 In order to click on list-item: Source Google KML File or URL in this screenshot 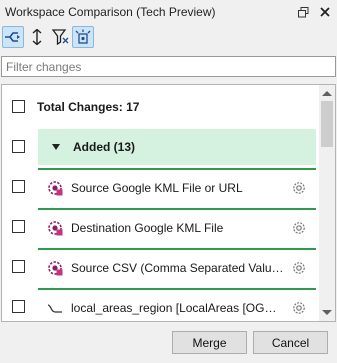, I will do `click(161, 187)`.